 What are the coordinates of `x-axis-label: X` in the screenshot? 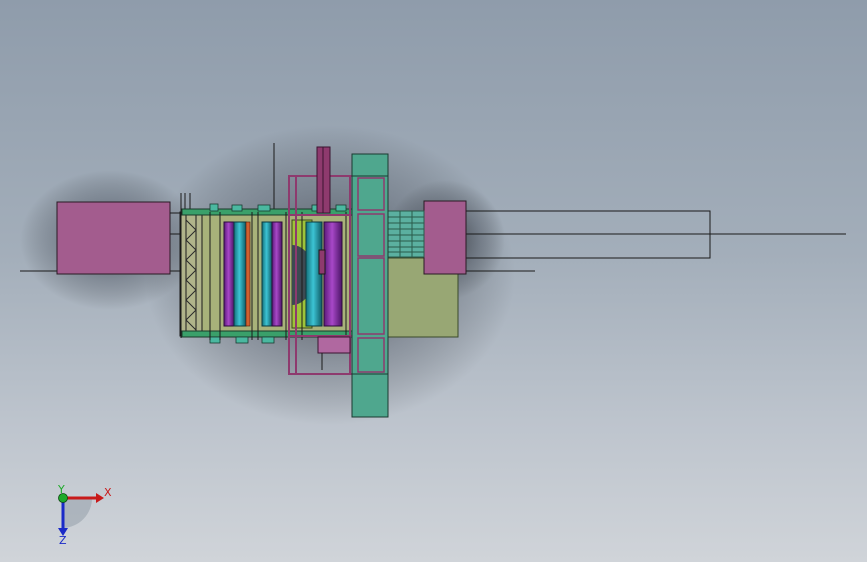 It's located at (108, 492).